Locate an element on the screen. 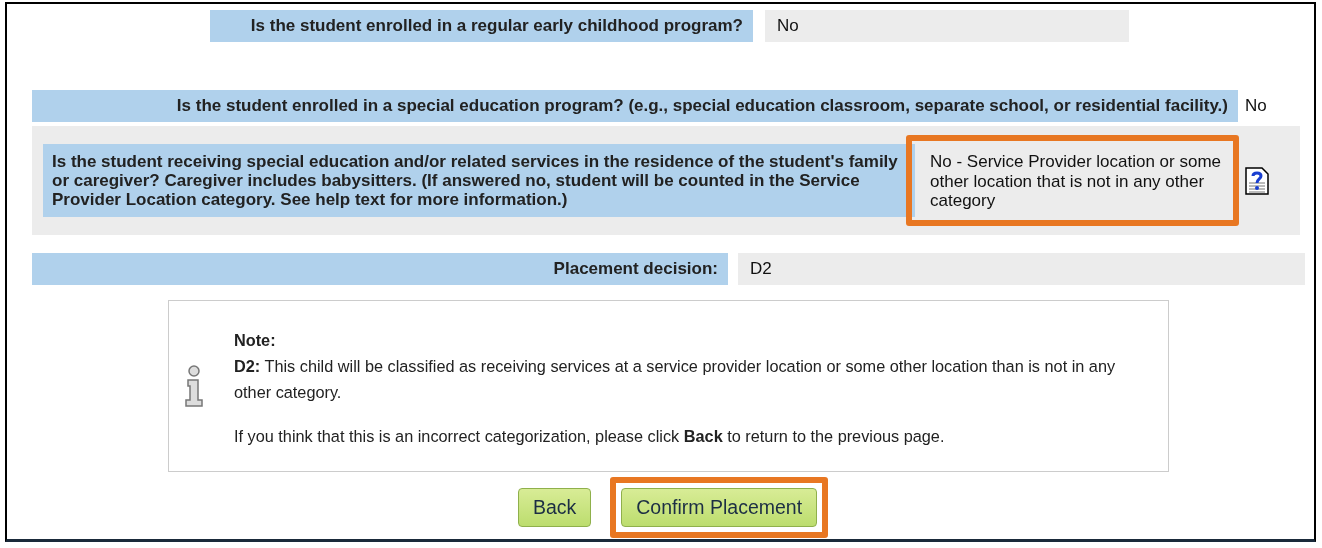  answer-value: D2 is located at coordinates (1021, 269).